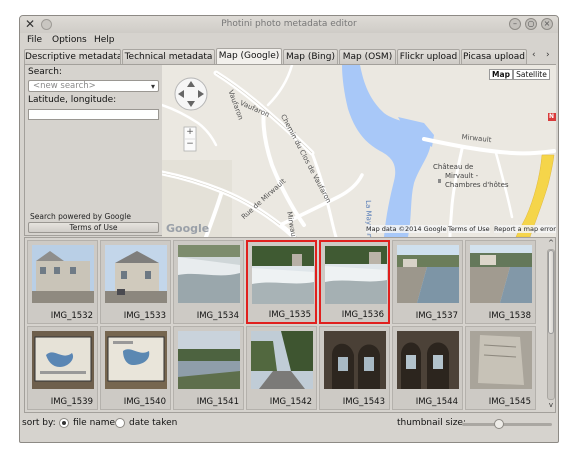 This screenshot has height=460, width=578. I want to click on search-placeholder: <new search>, so click(64, 86).